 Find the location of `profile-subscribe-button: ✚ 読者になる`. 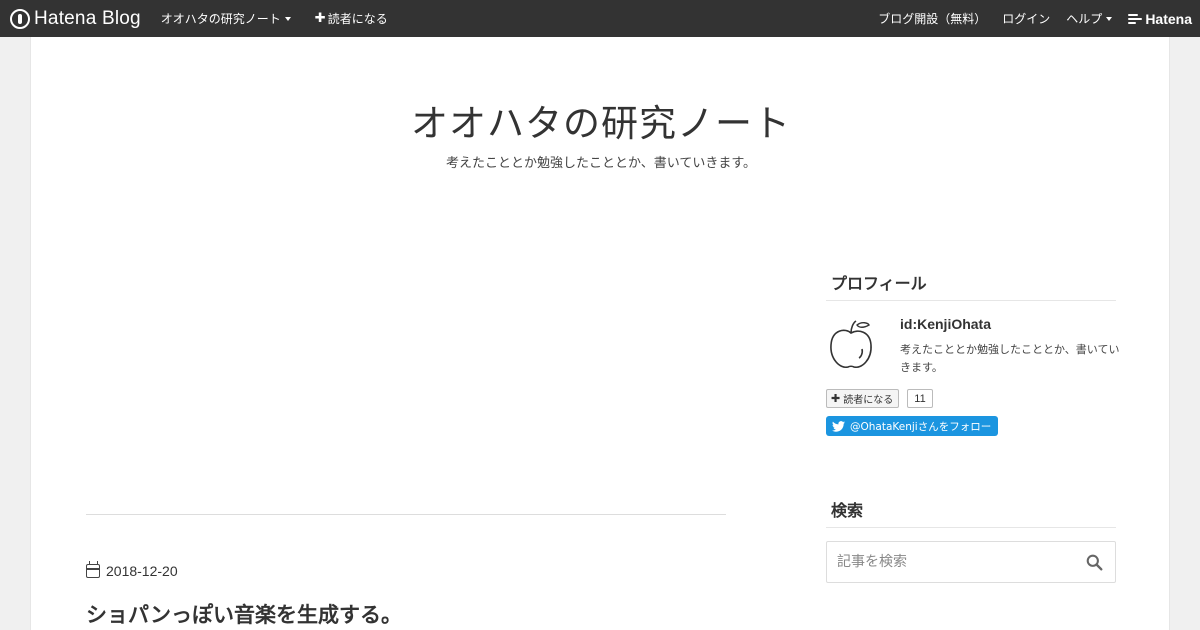

profile-subscribe-button: ✚ 読者になる is located at coordinates (863, 398).